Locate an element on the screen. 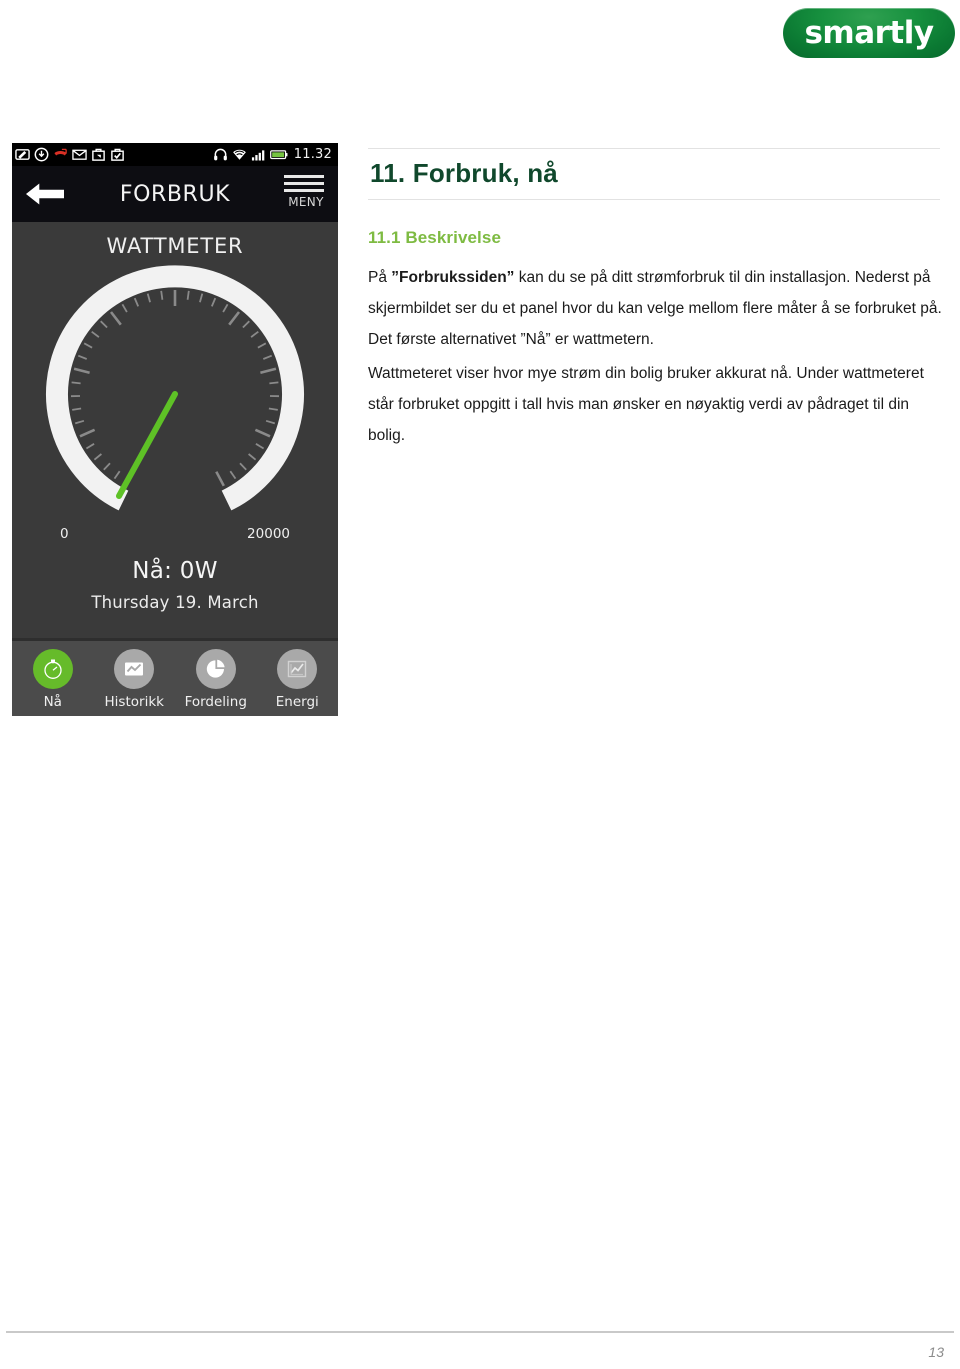  tab-fordeling-circle is located at coordinates (215, 669).